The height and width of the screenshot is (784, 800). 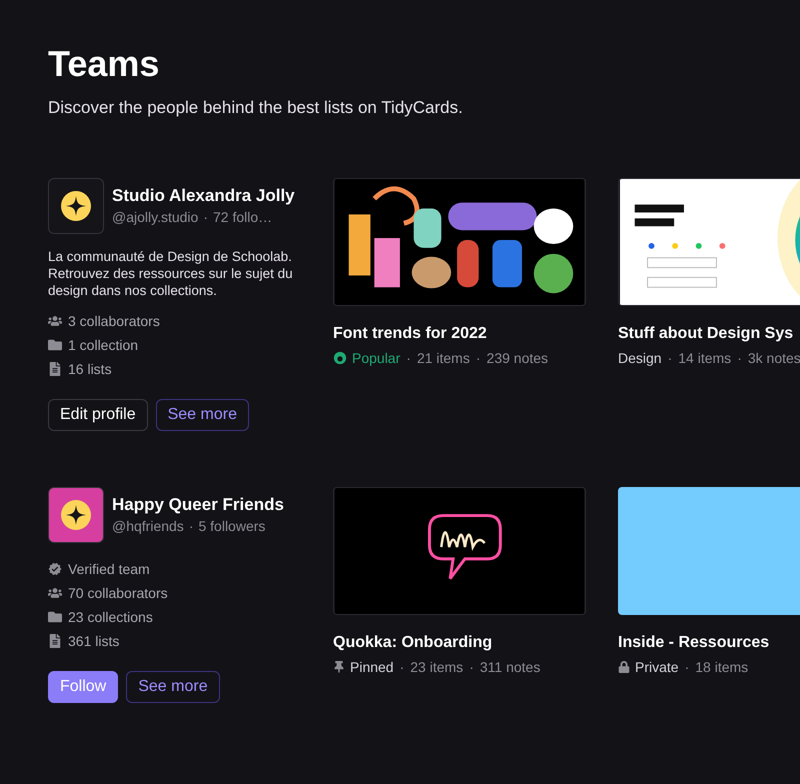 What do you see at coordinates (437, 667) in the screenshot?
I see `meta-text: 23 items` at bounding box center [437, 667].